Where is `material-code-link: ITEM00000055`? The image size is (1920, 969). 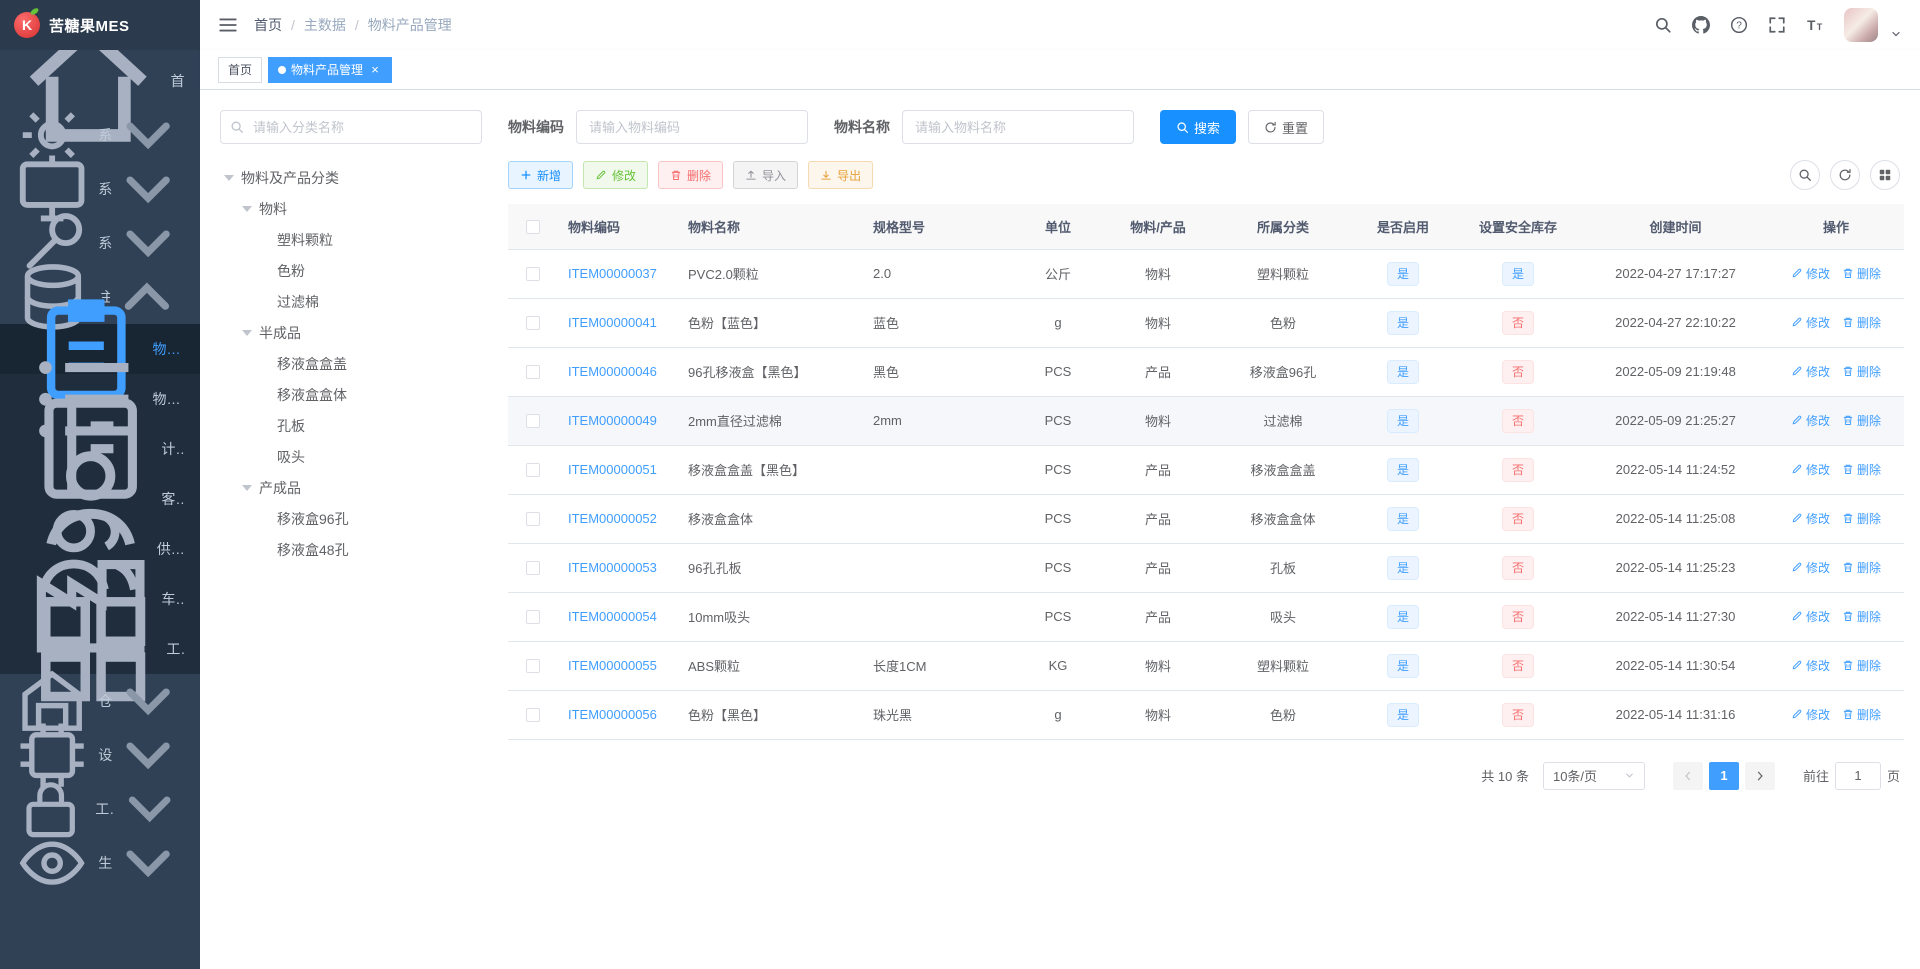 material-code-link: ITEM00000055 is located at coordinates (612, 665).